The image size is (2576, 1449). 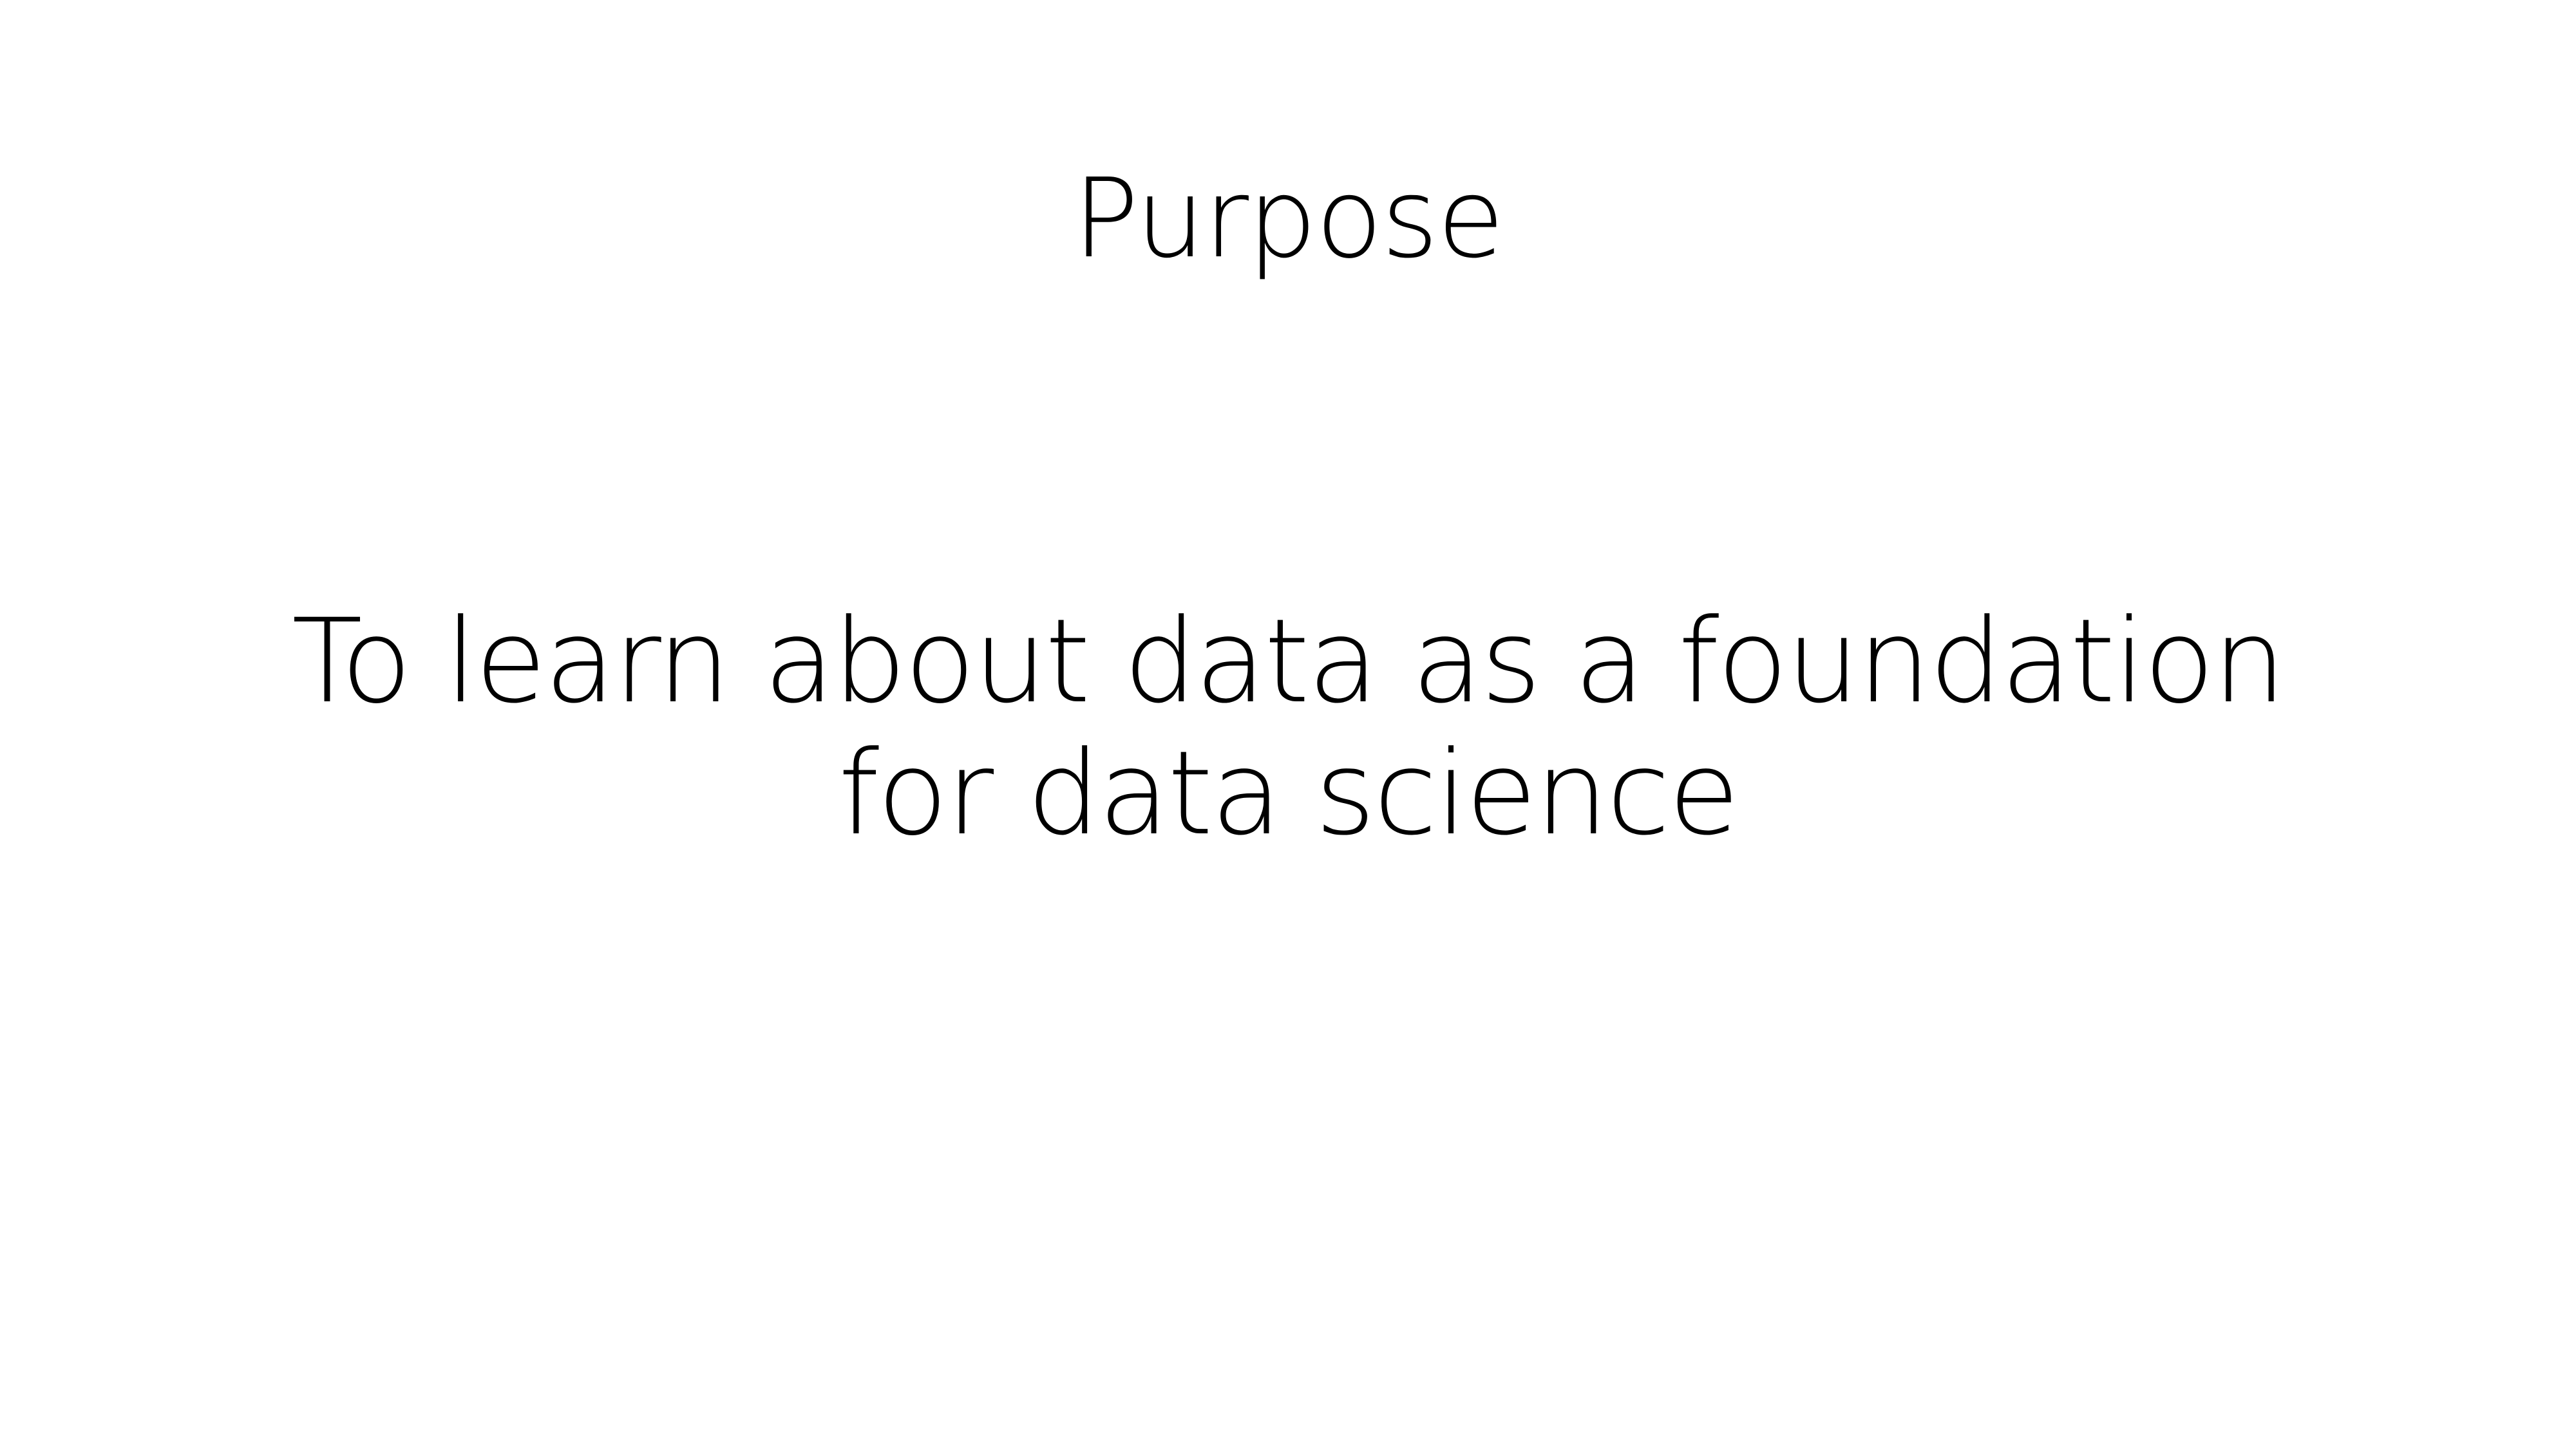 I want to click on slide-title: Purpose, so click(x=1288, y=219).